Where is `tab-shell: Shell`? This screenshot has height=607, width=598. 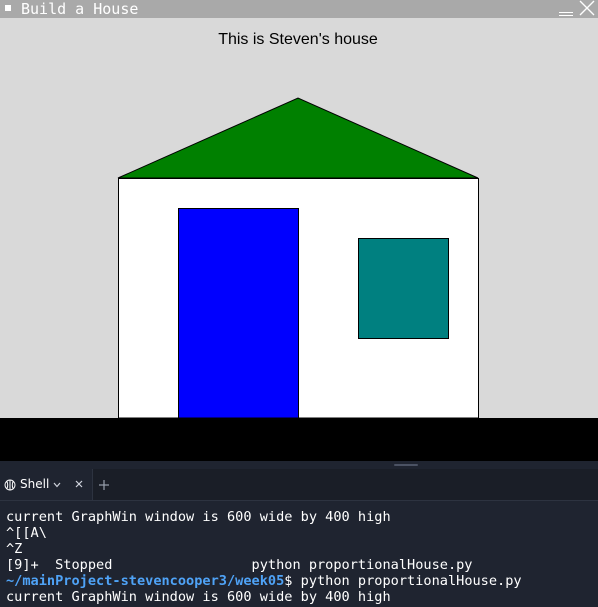 tab-shell: Shell is located at coordinates (46, 484).